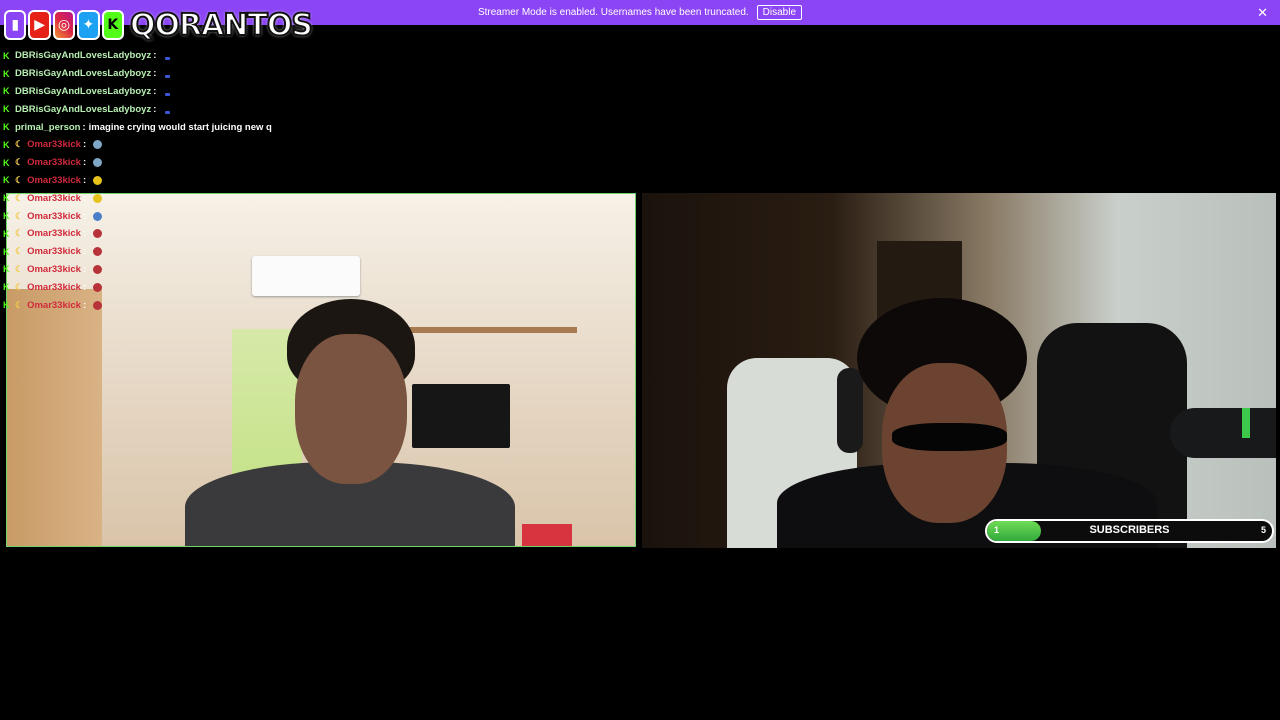  I want to click on microphone-led, so click(1246, 423).